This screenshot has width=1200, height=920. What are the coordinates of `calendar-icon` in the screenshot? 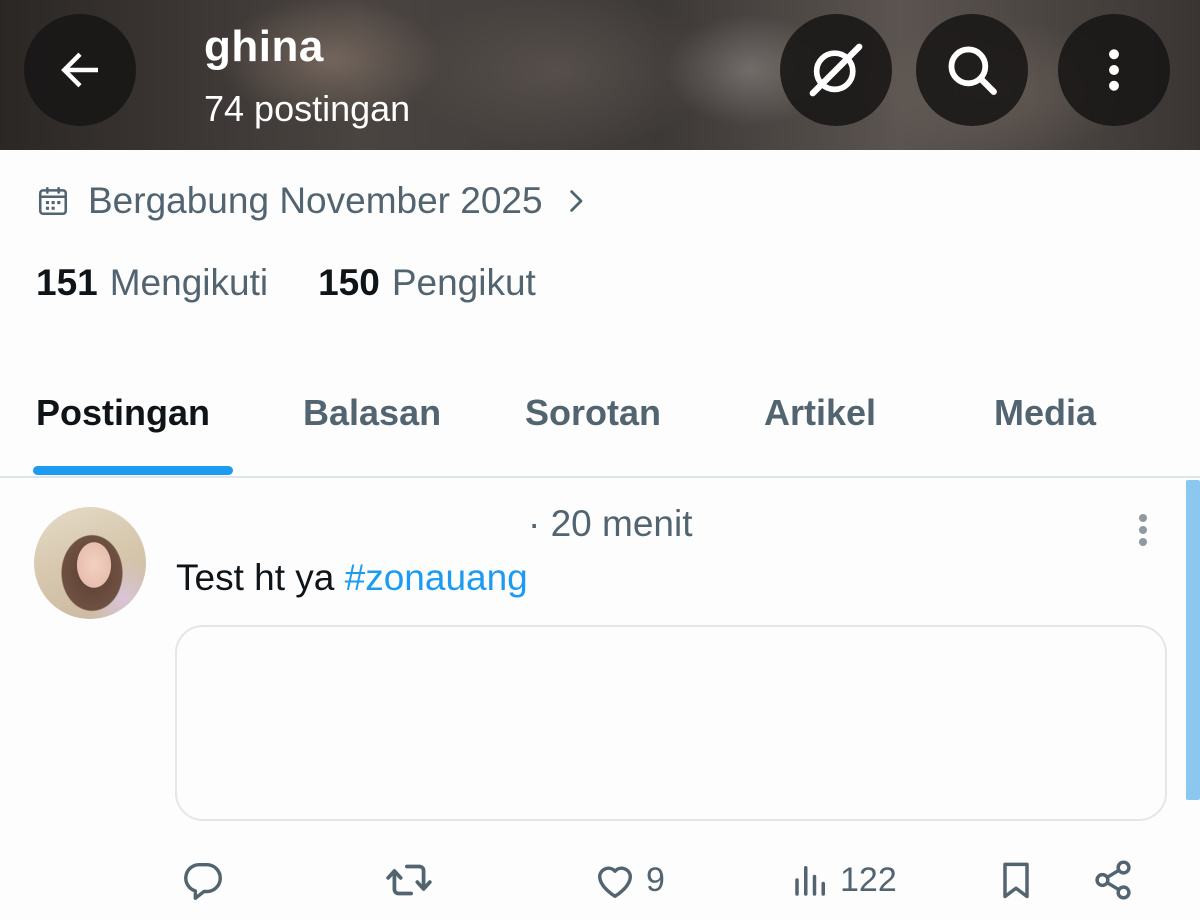 It's located at (53, 201).